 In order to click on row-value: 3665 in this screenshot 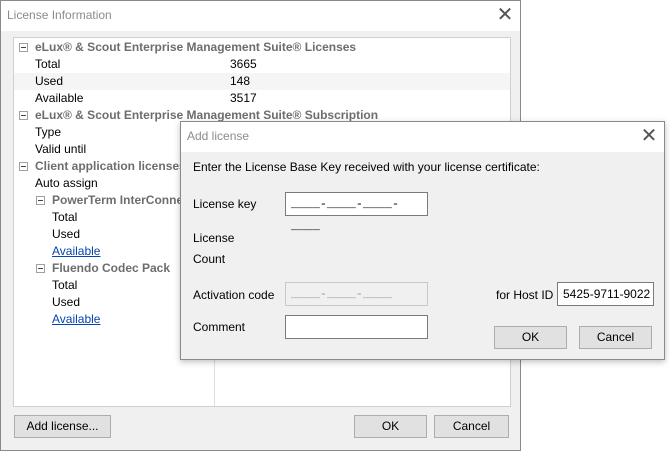, I will do `click(243, 64)`.